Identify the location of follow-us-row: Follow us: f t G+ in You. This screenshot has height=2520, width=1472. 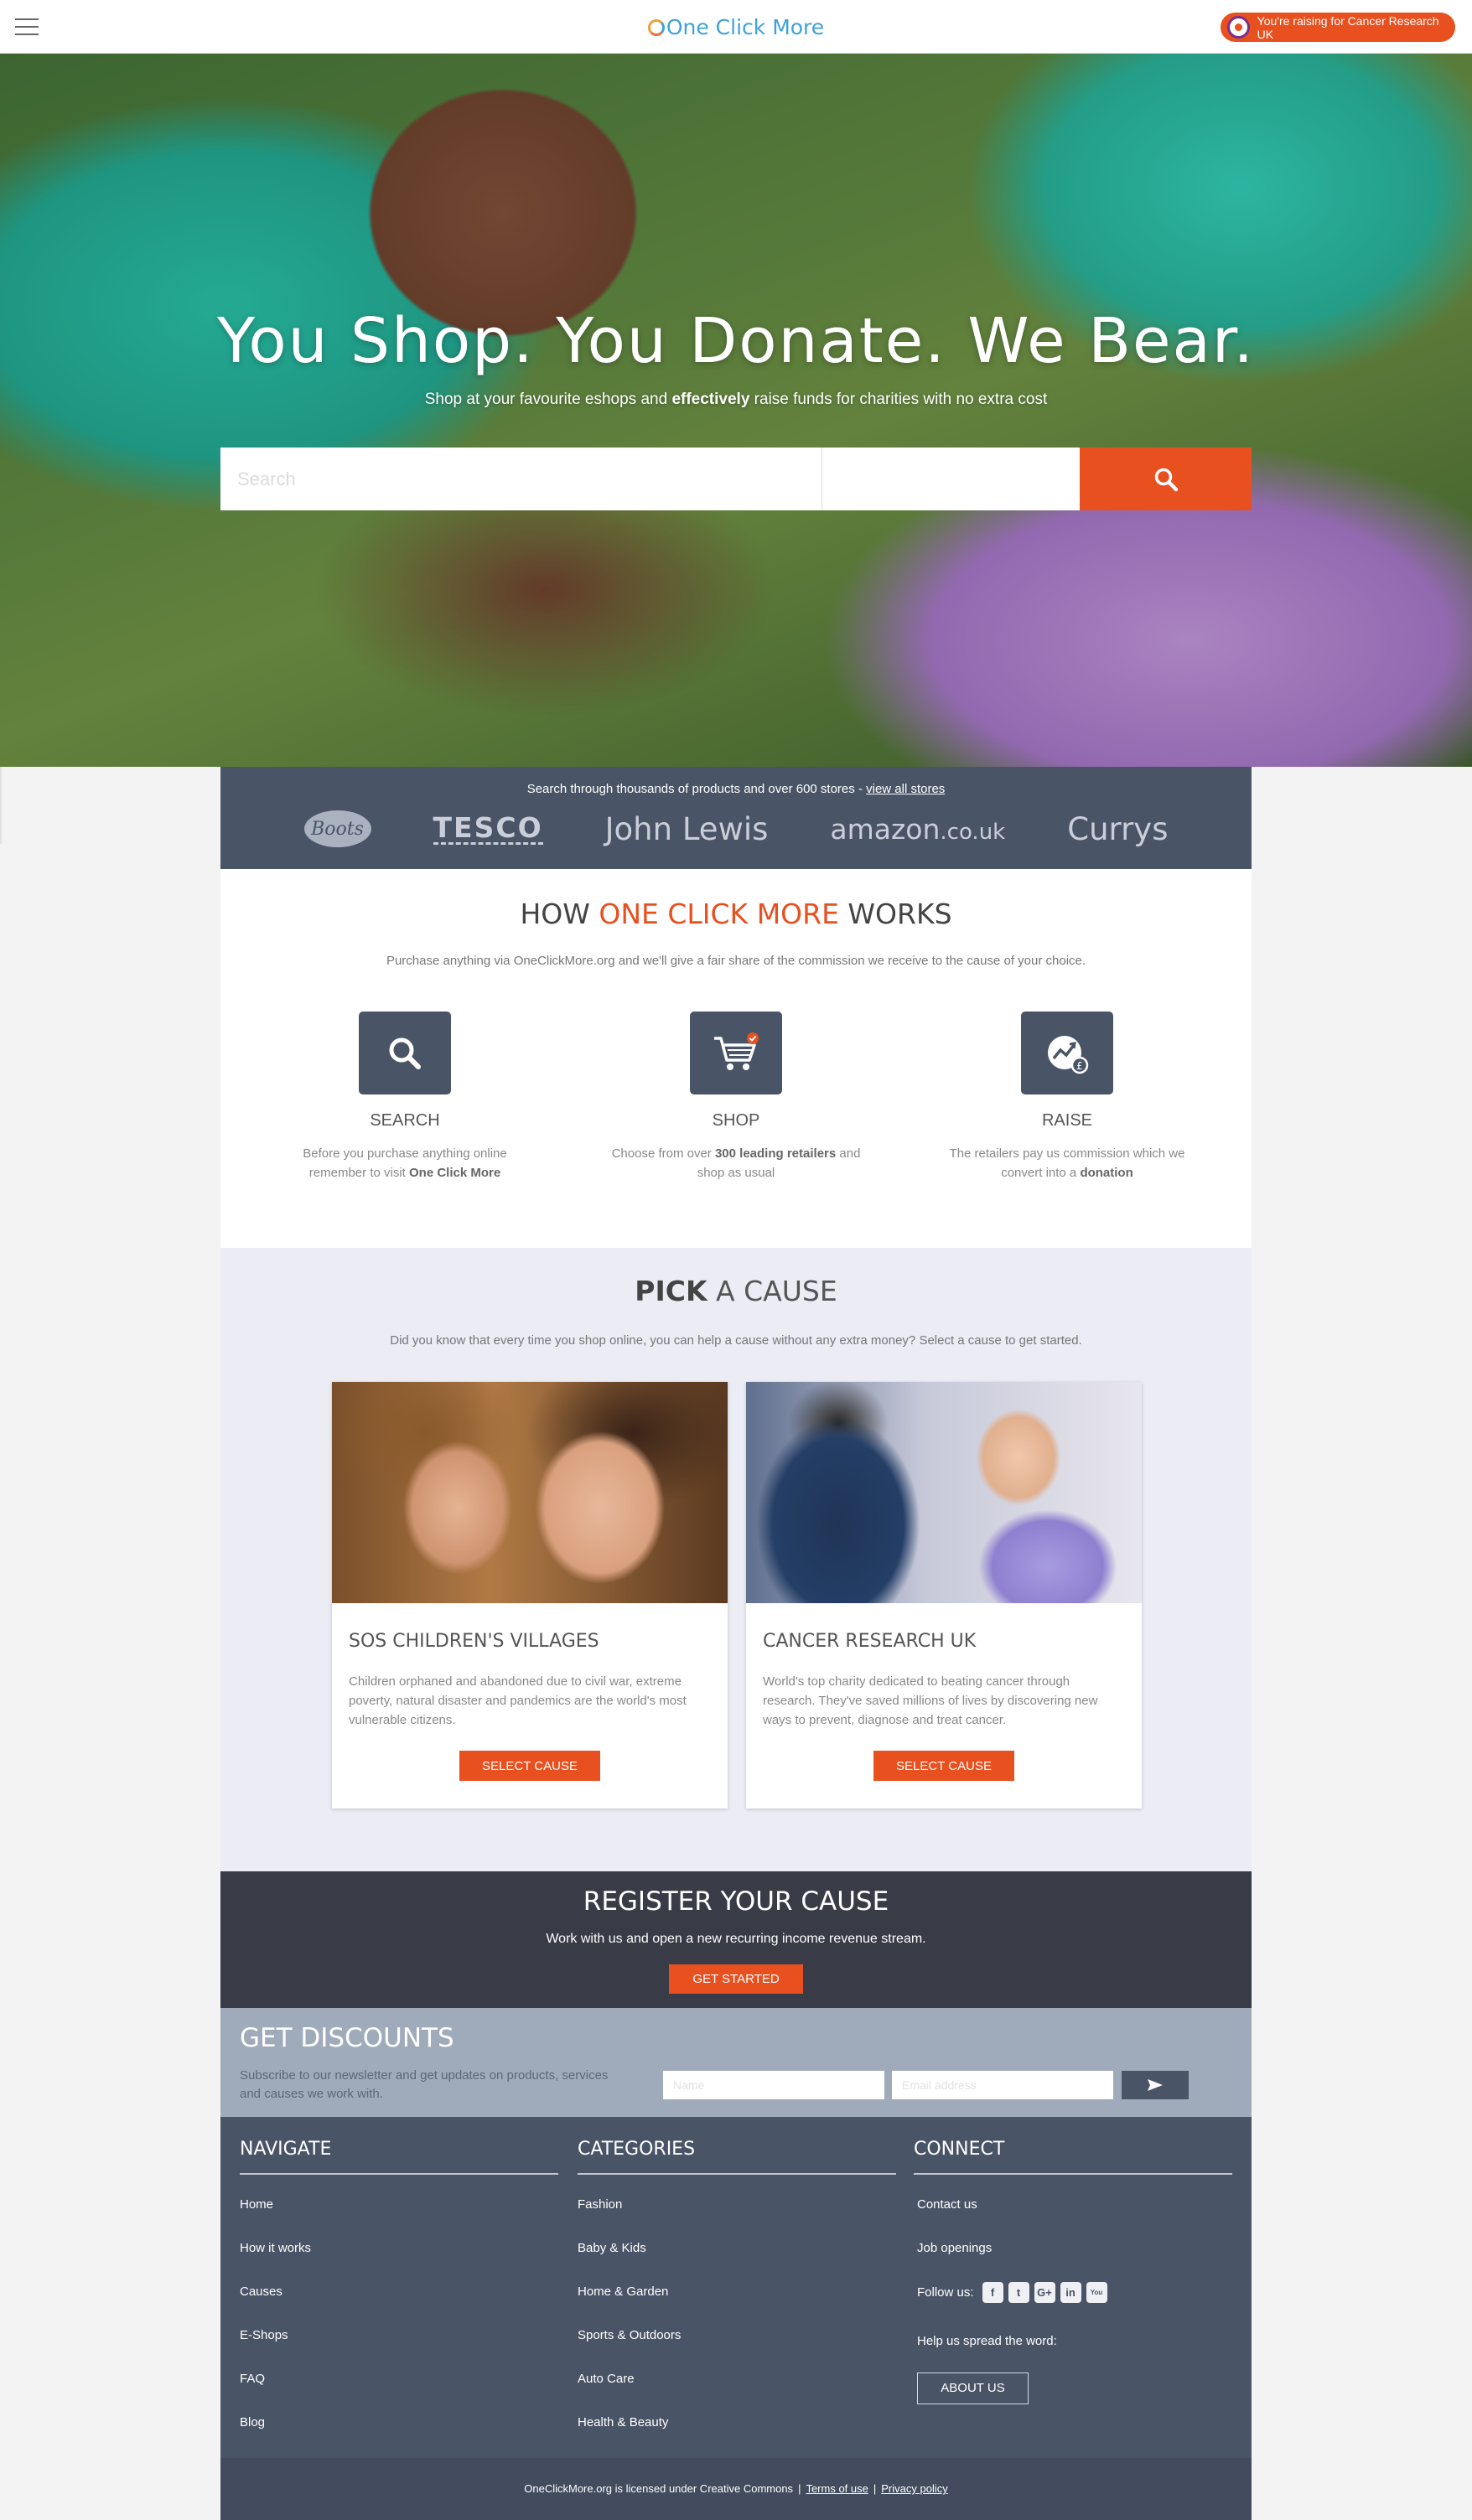
(1073, 2292).